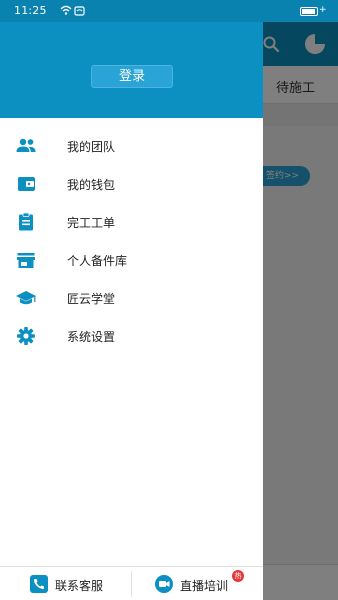 The height and width of the screenshot is (600, 338). I want to click on live-training-button: 直播培训 热, so click(197, 583).